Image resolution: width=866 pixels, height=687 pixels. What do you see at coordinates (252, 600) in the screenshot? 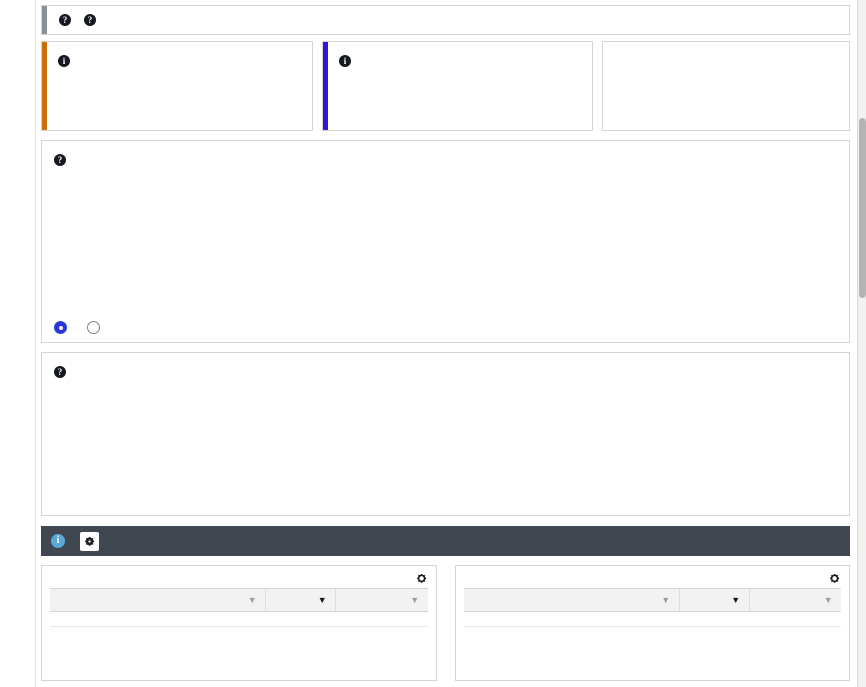
I see `chevron-down-icon-user: ▼` at bounding box center [252, 600].